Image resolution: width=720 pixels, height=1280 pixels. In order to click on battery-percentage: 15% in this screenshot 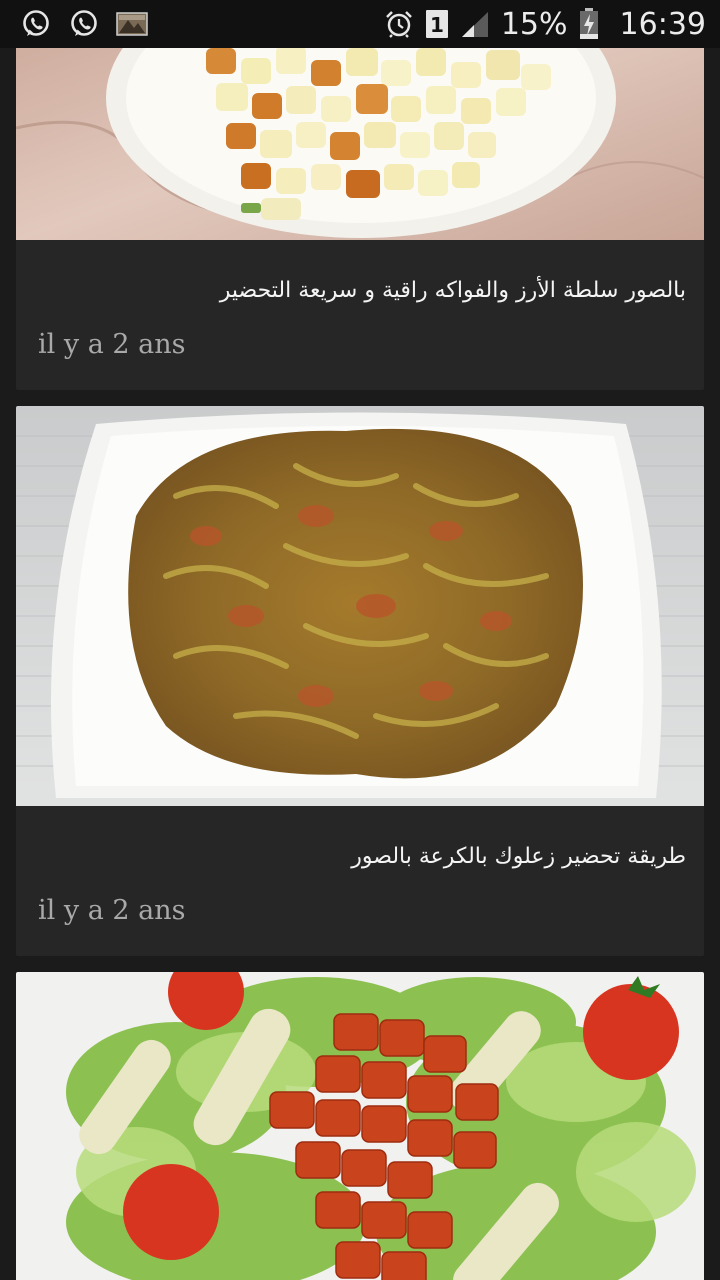, I will do `click(534, 24)`.